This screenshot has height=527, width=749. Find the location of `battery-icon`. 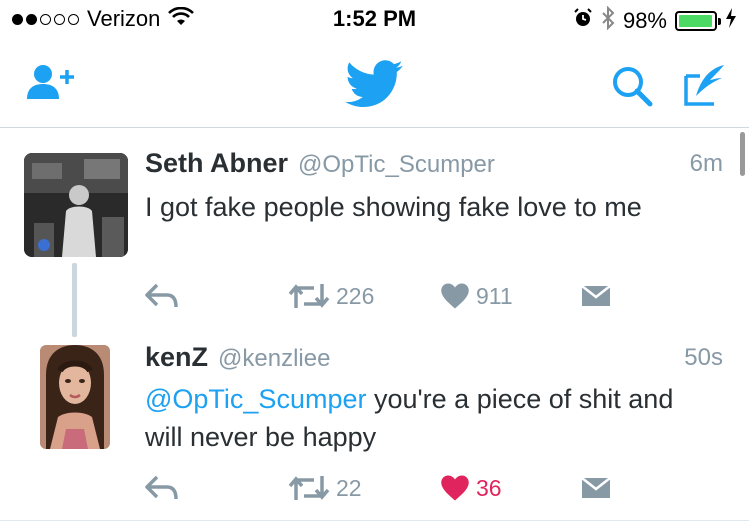

battery-icon is located at coordinates (698, 20).